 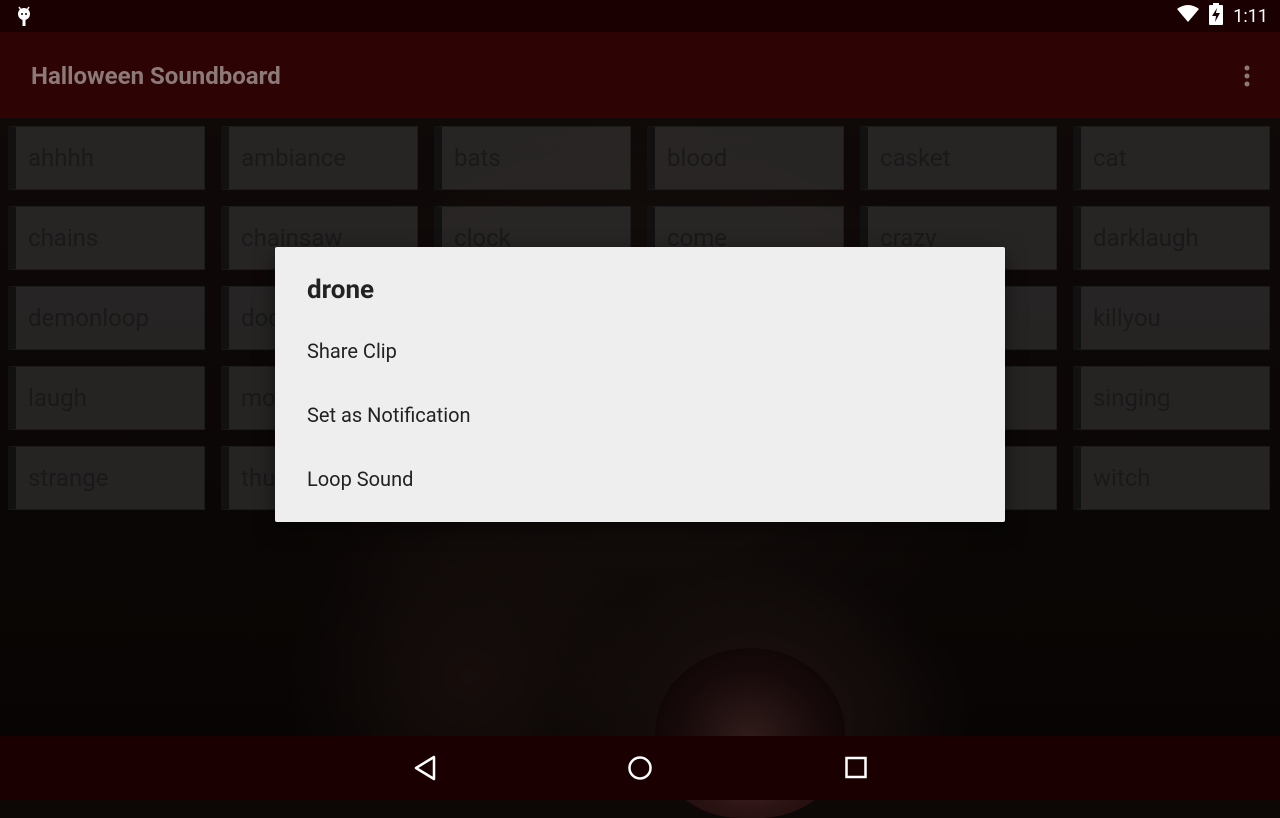 What do you see at coordinates (857, 770) in the screenshot?
I see `recents-icon` at bounding box center [857, 770].